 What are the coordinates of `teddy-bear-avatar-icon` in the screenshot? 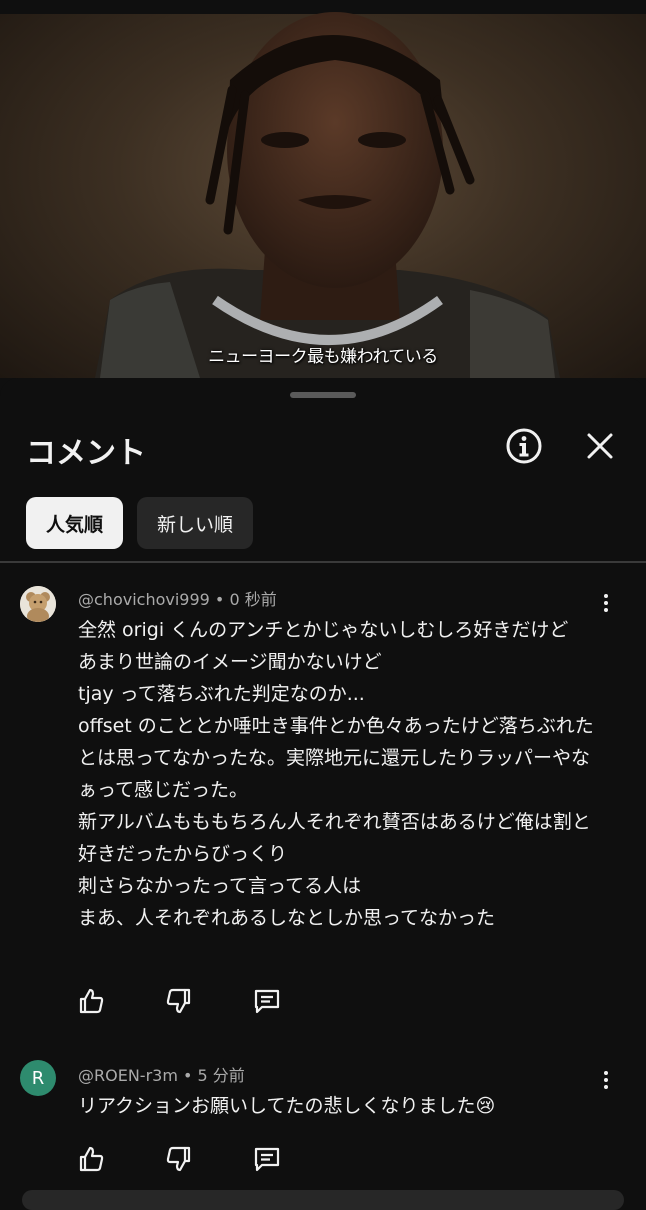 It's located at (38, 604).